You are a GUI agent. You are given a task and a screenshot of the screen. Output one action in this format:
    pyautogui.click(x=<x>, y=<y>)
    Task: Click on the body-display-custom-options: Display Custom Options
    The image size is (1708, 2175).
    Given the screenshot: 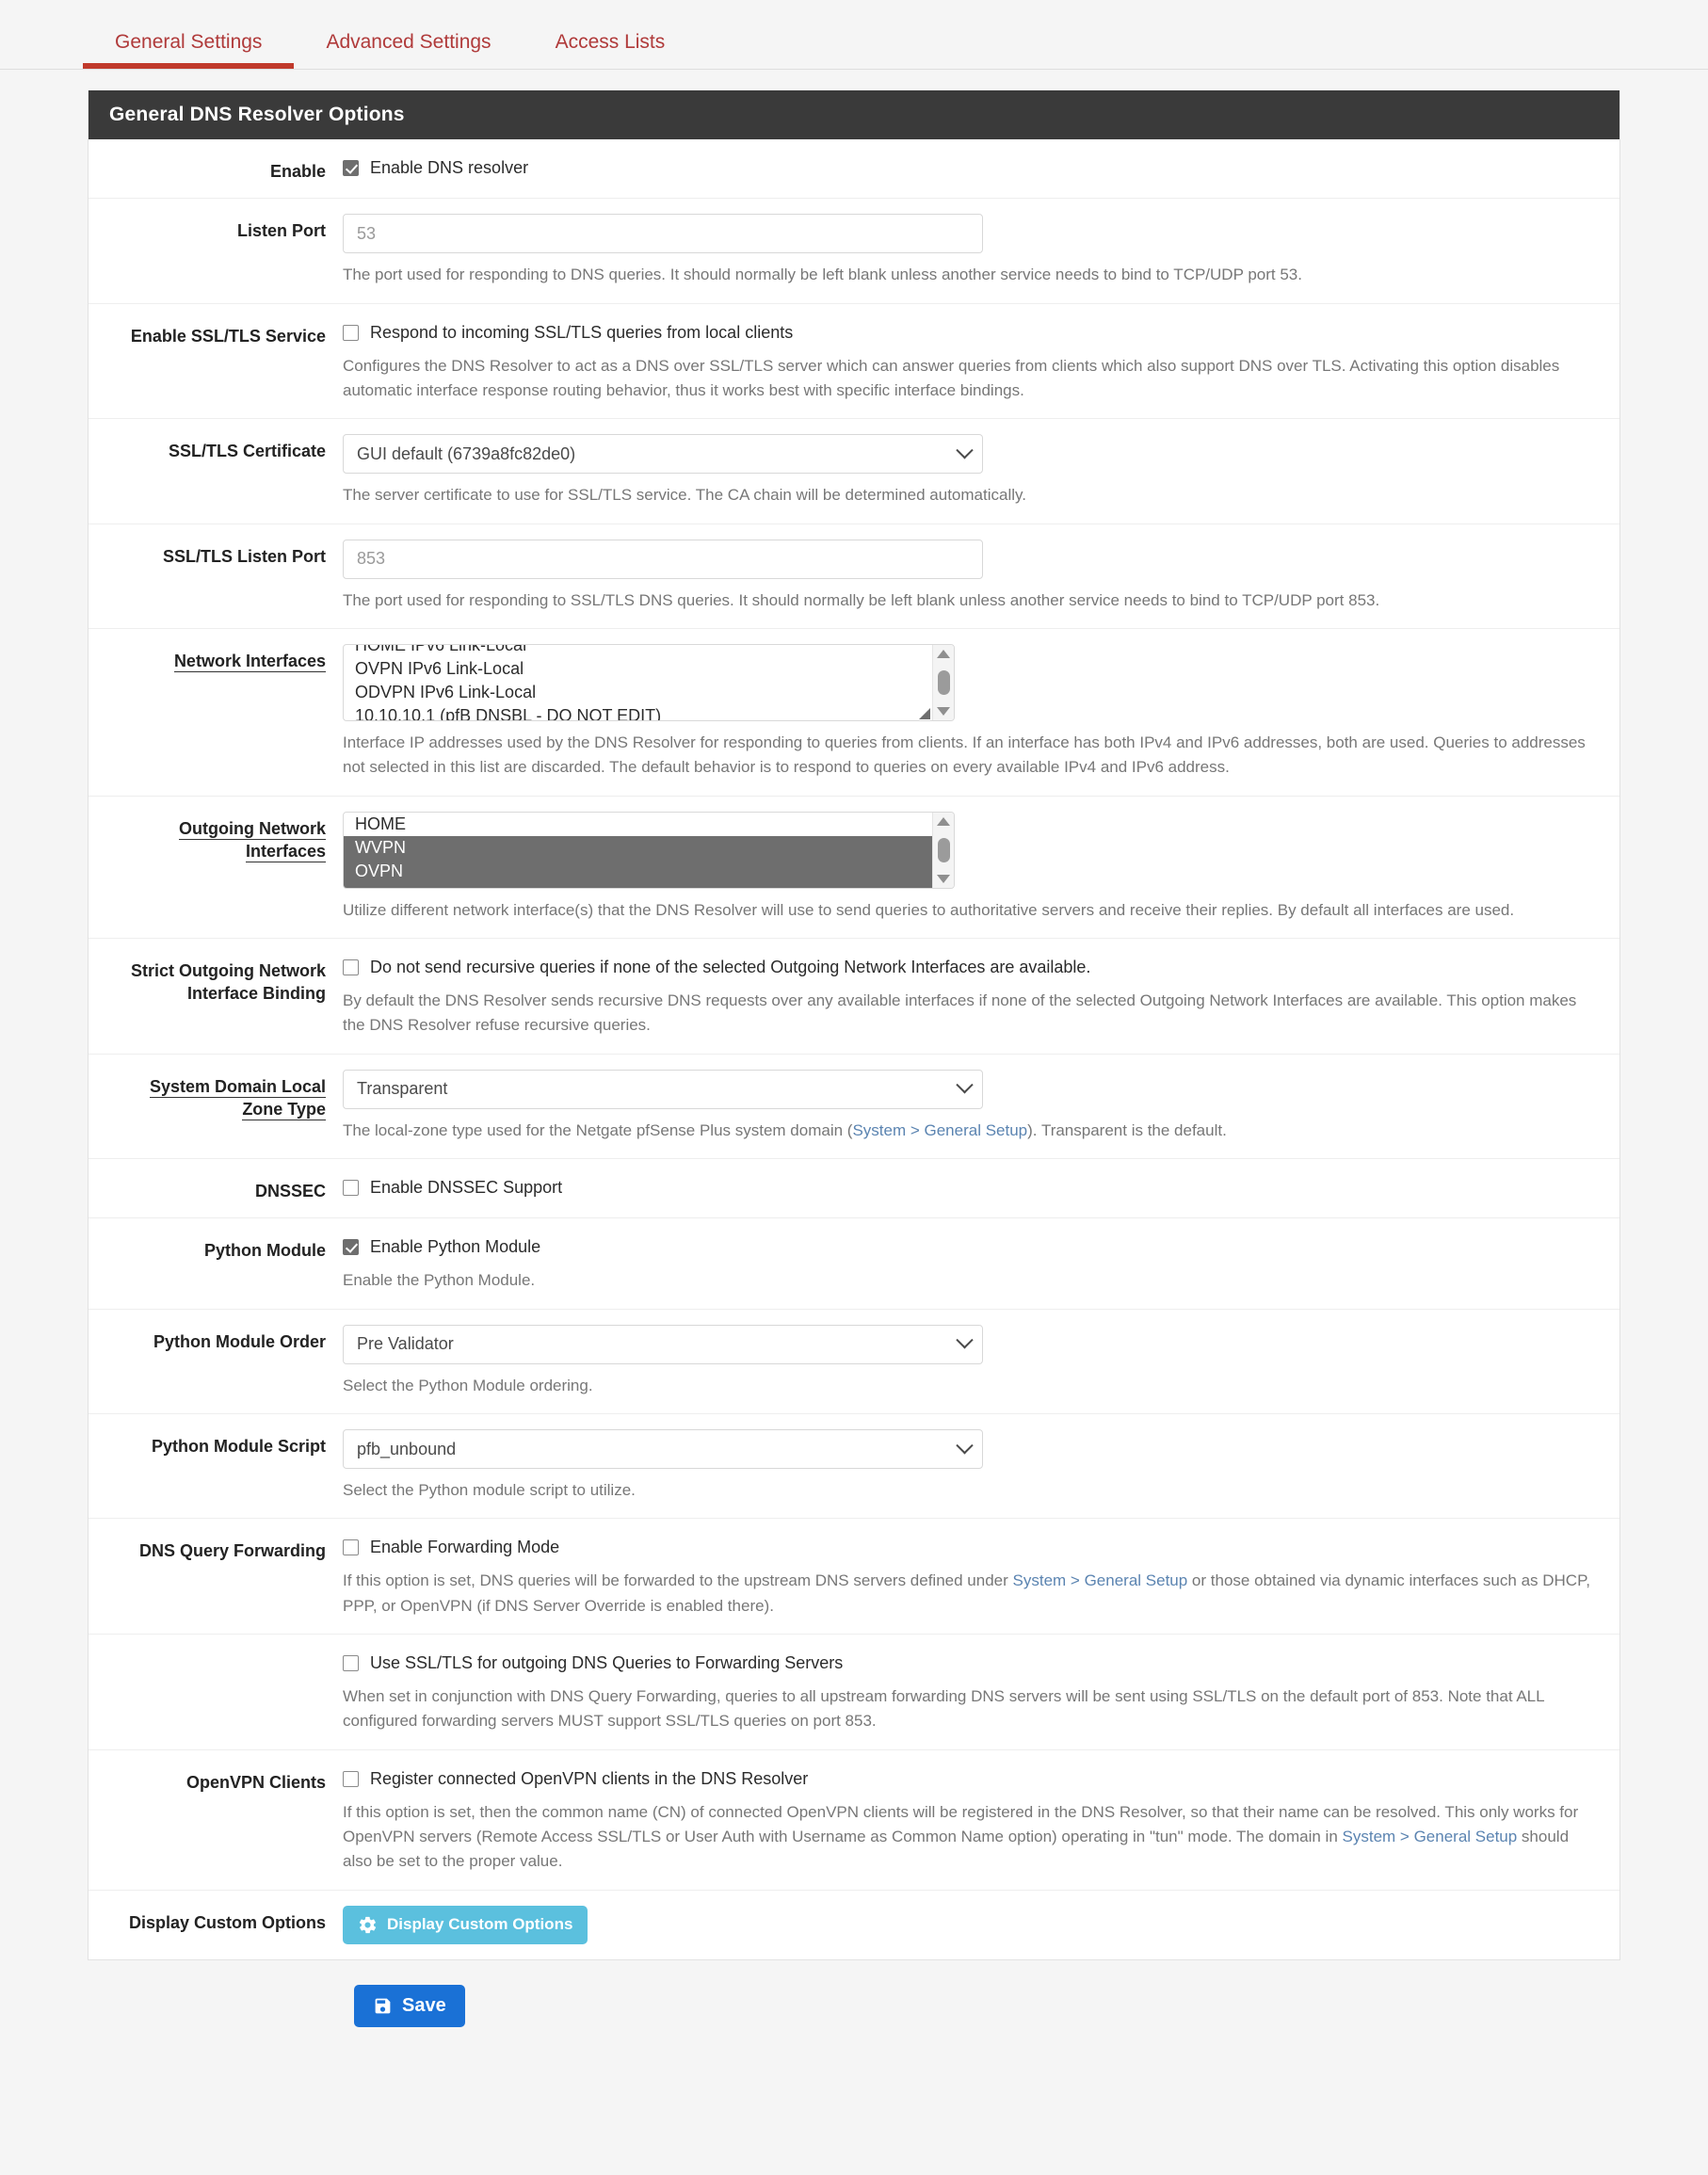 What is the action you would take?
    pyautogui.click(x=981, y=1924)
    